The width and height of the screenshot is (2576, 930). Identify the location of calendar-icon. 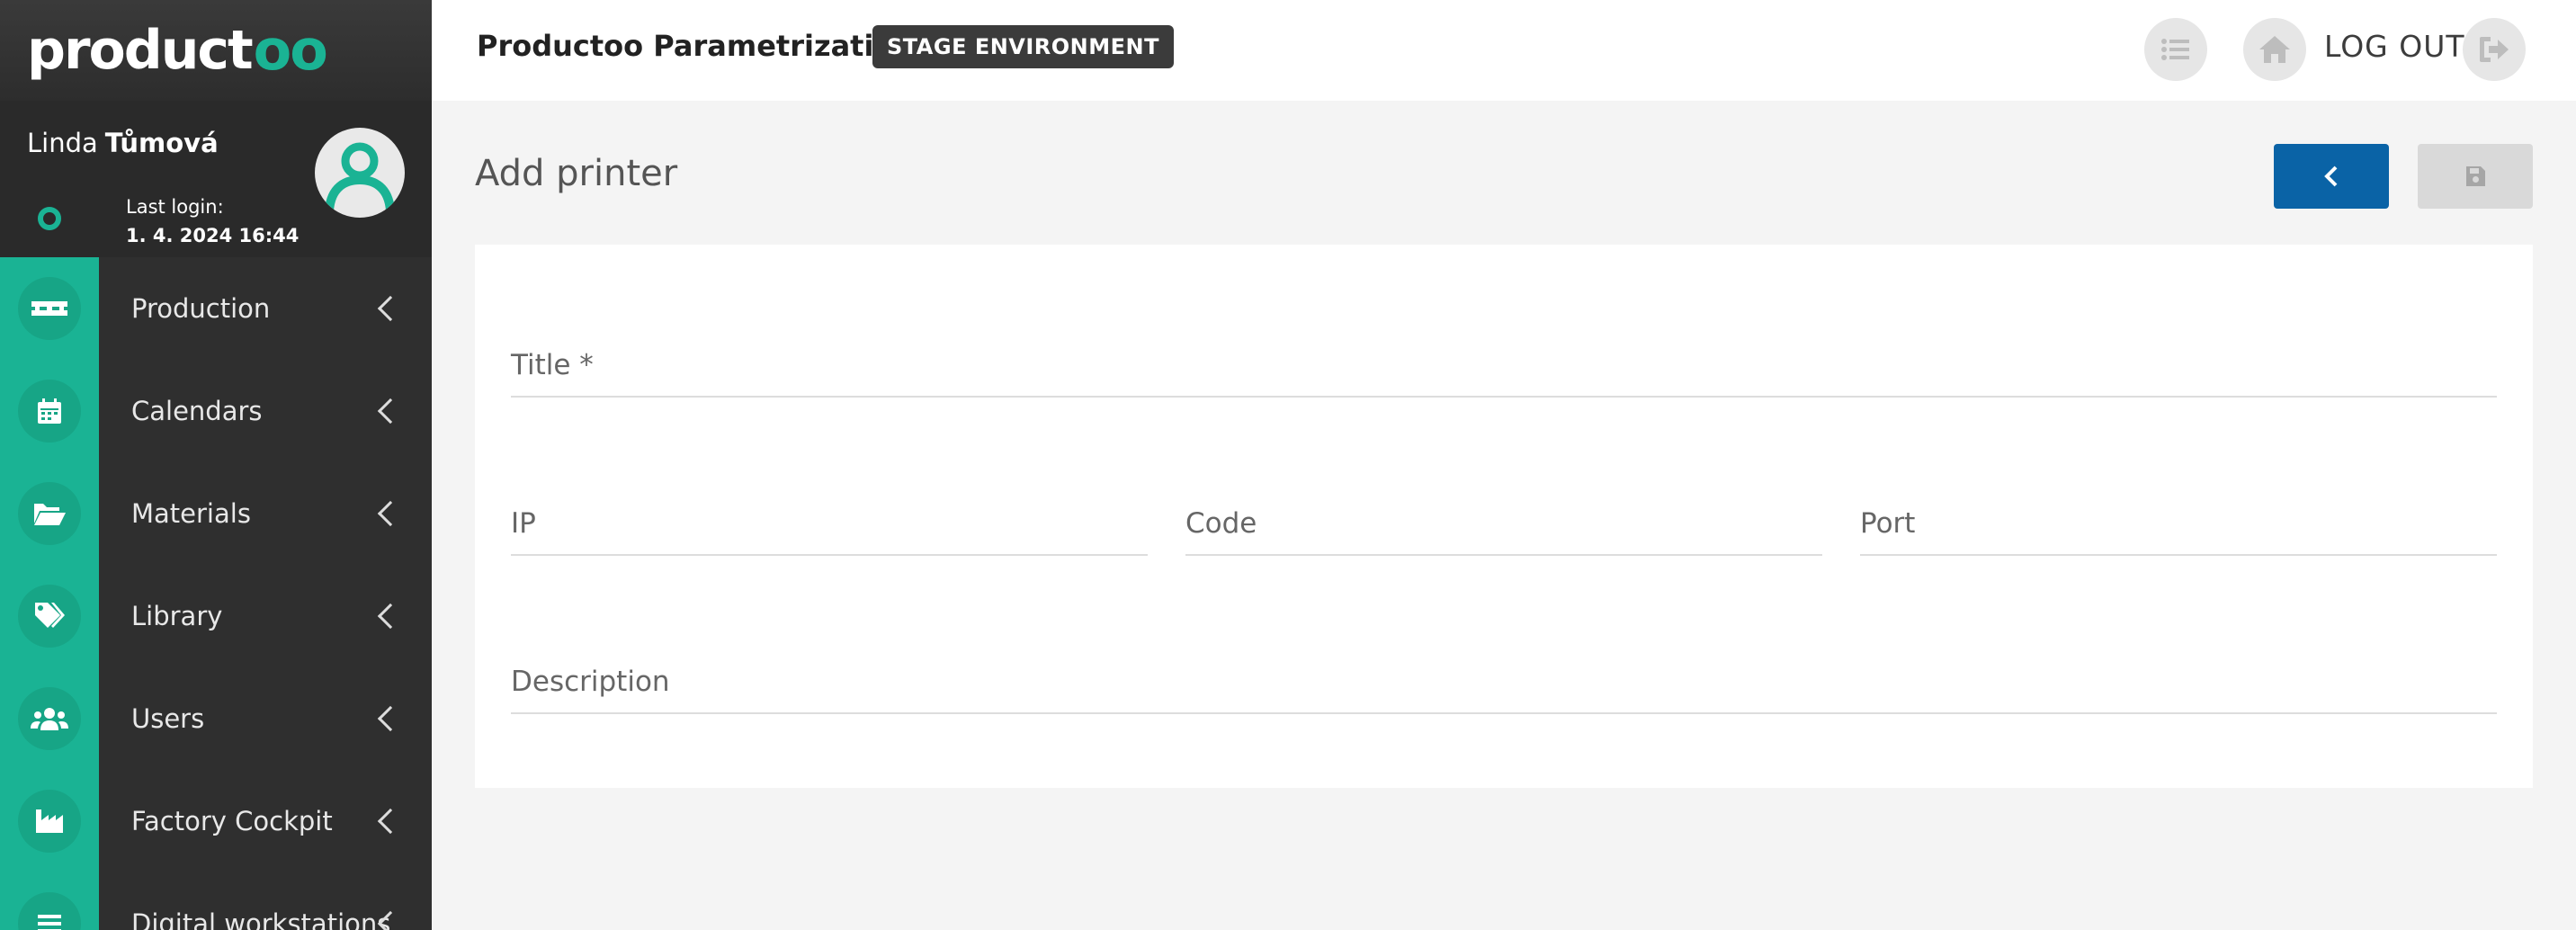
(49, 411).